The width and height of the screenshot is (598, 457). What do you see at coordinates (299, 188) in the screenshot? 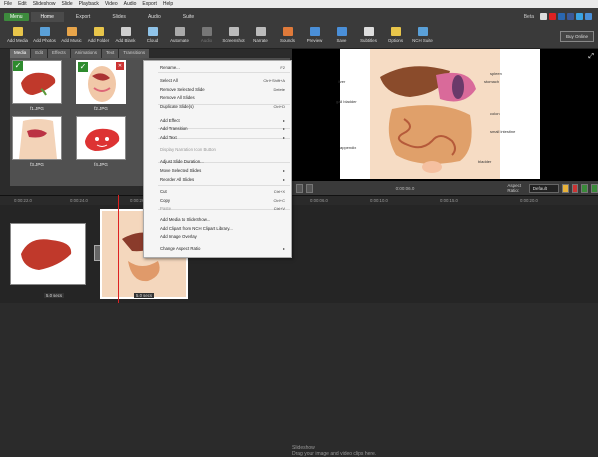
I see `play-icon` at bounding box center [299, 188].